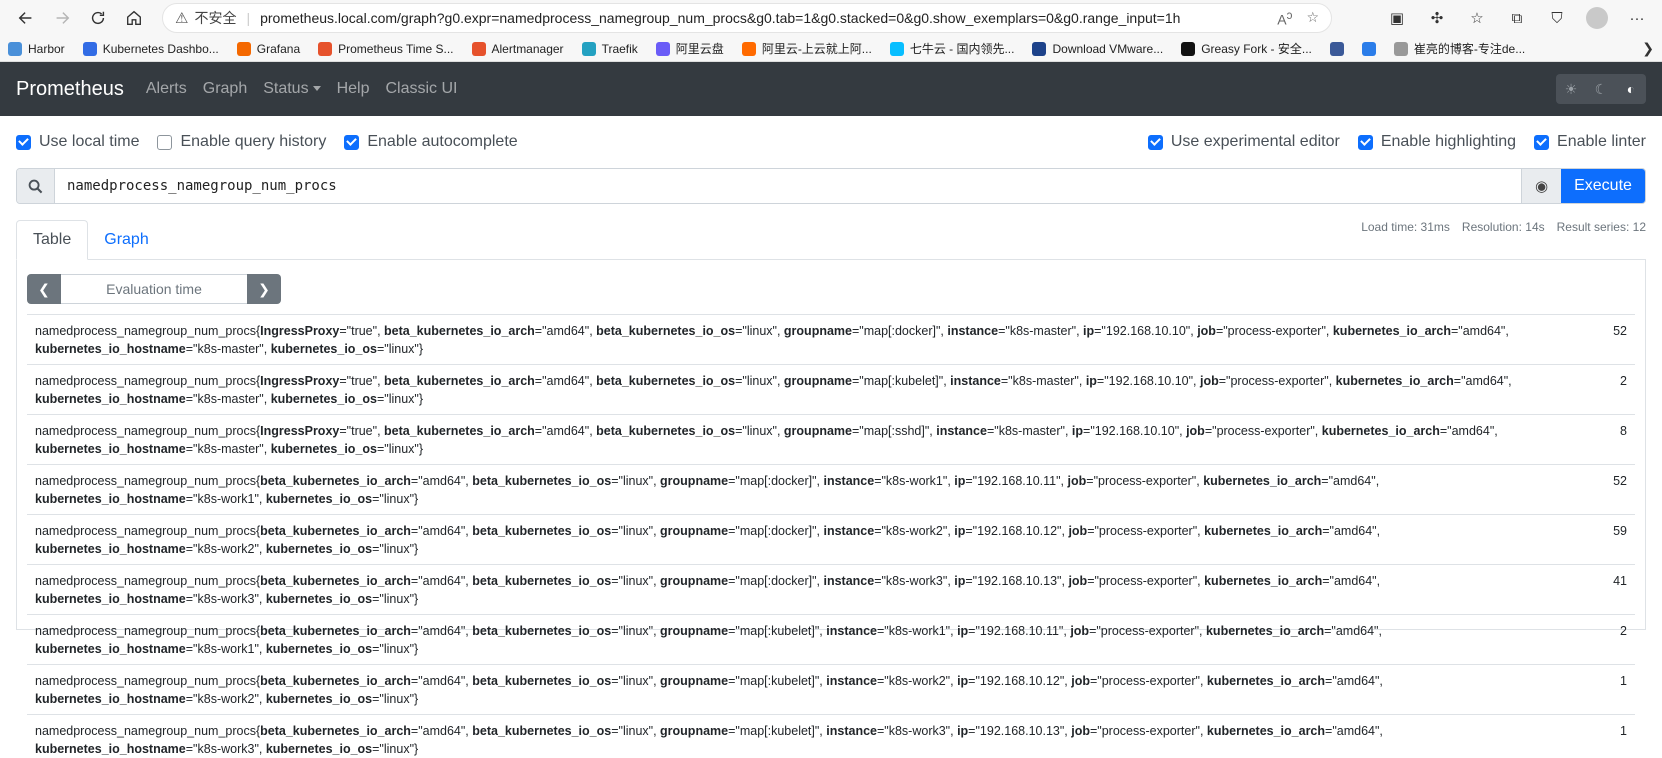 This screenshot has height=758, width=1662. I want to click on option-label: Enable autocomplete, so click(442, 141).